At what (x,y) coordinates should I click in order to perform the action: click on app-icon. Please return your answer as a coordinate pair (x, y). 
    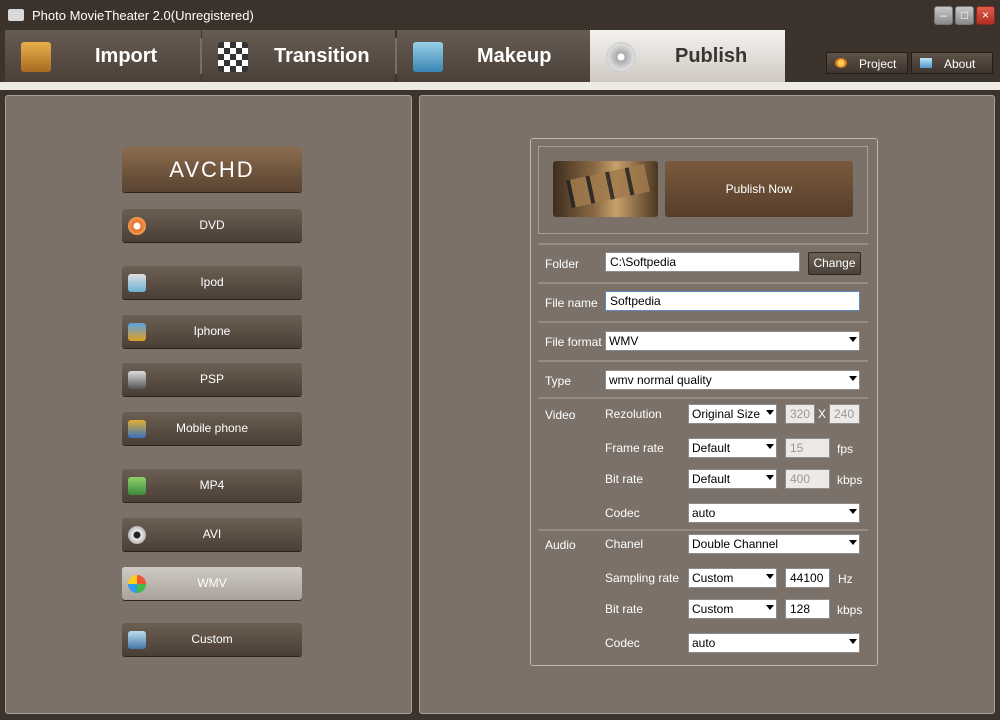
    Looking at the image, I should click on (16, 15).